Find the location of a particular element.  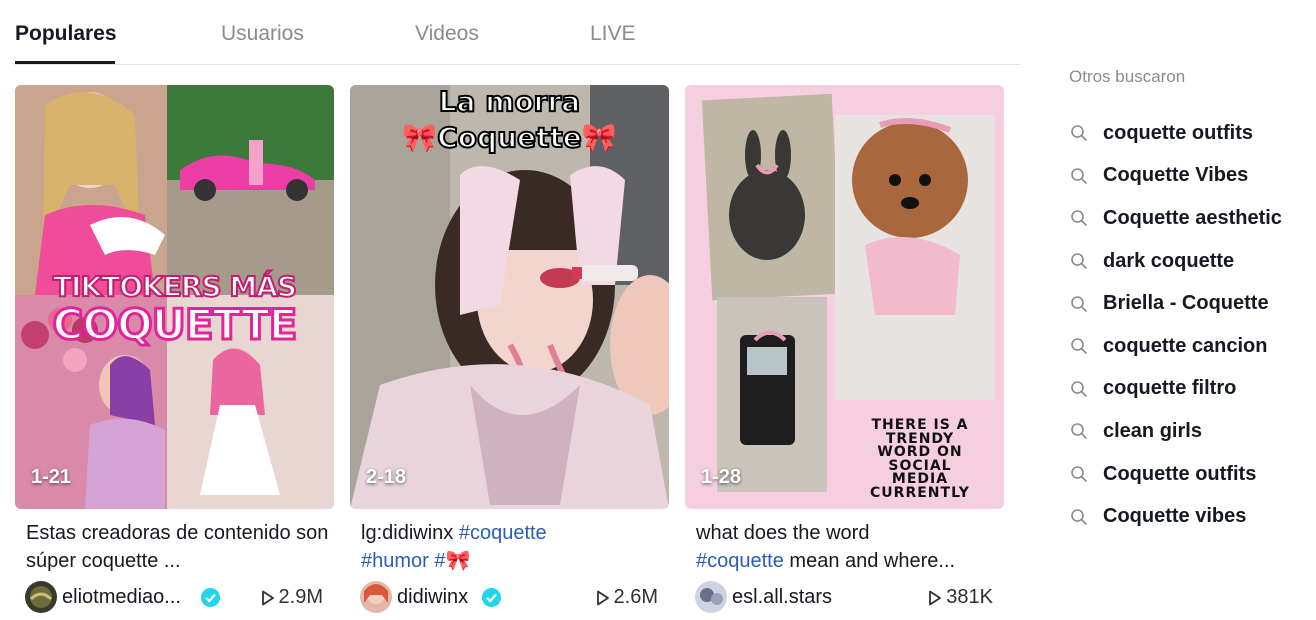

related-search-label: Coquette vibes is located at coordinates (1175, 516).